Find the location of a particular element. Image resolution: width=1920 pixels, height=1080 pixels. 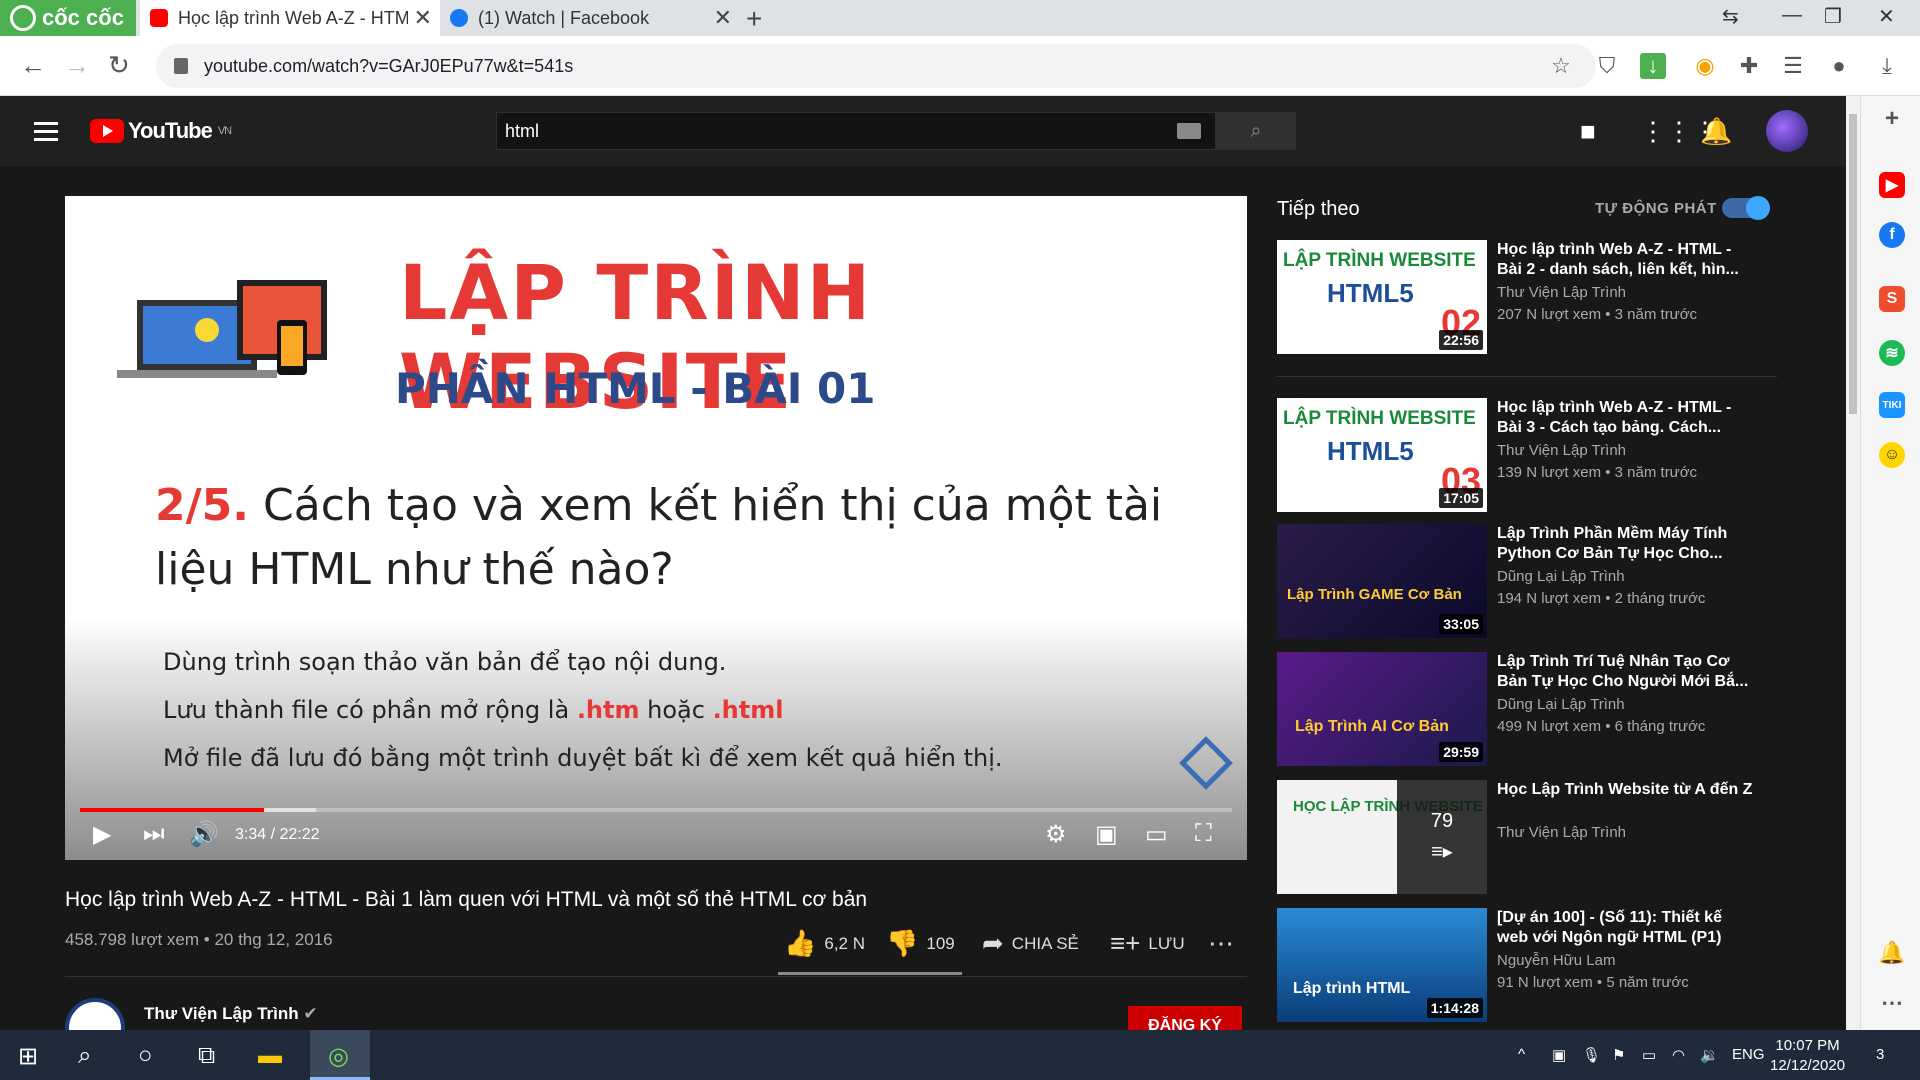

next-button: ⏭ is located at coordinates (154, 834).